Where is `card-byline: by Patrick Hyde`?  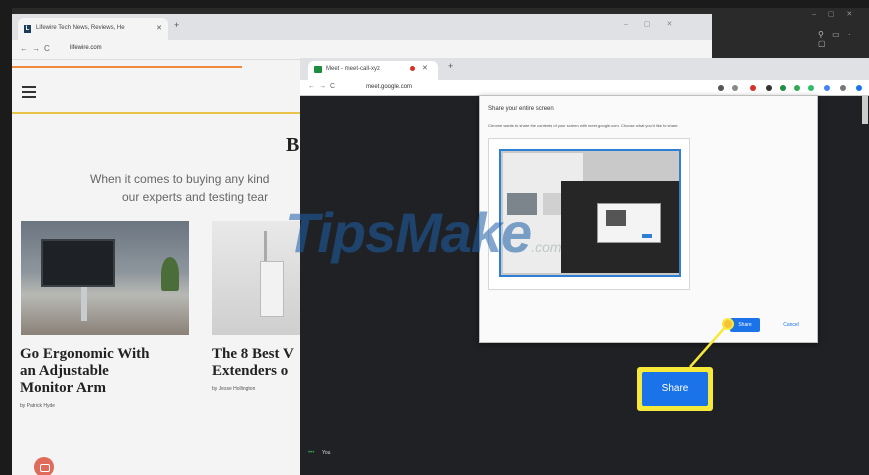 card-byline: by Patrick Hyde is located at coordinates (37, 406).